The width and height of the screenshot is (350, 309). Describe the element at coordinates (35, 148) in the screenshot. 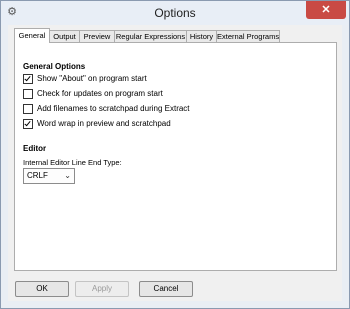

I see `editor-heading: Editor` at that location.